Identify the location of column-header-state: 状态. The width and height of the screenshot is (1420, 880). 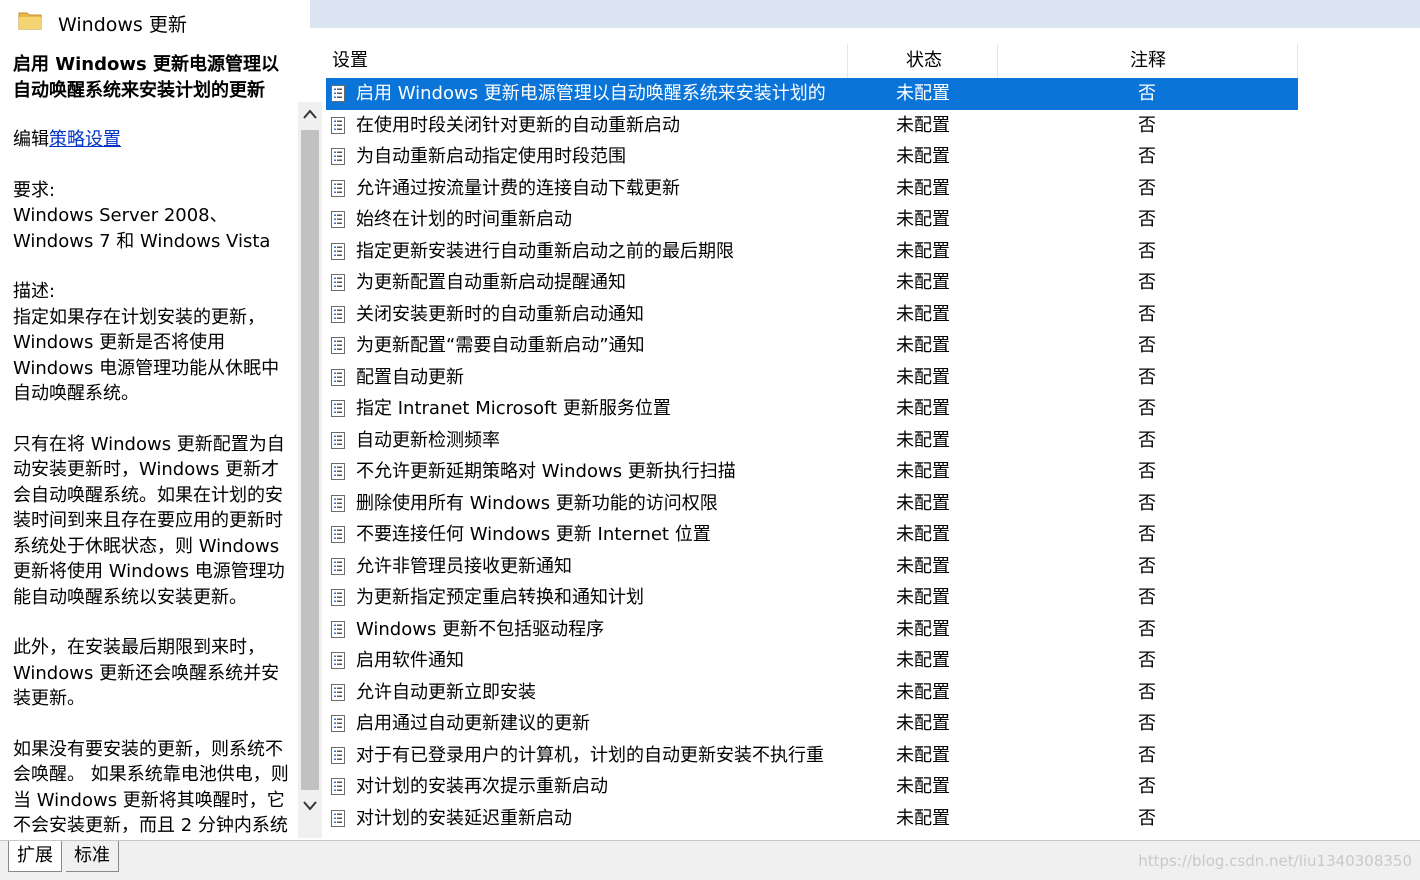
(924, 61).